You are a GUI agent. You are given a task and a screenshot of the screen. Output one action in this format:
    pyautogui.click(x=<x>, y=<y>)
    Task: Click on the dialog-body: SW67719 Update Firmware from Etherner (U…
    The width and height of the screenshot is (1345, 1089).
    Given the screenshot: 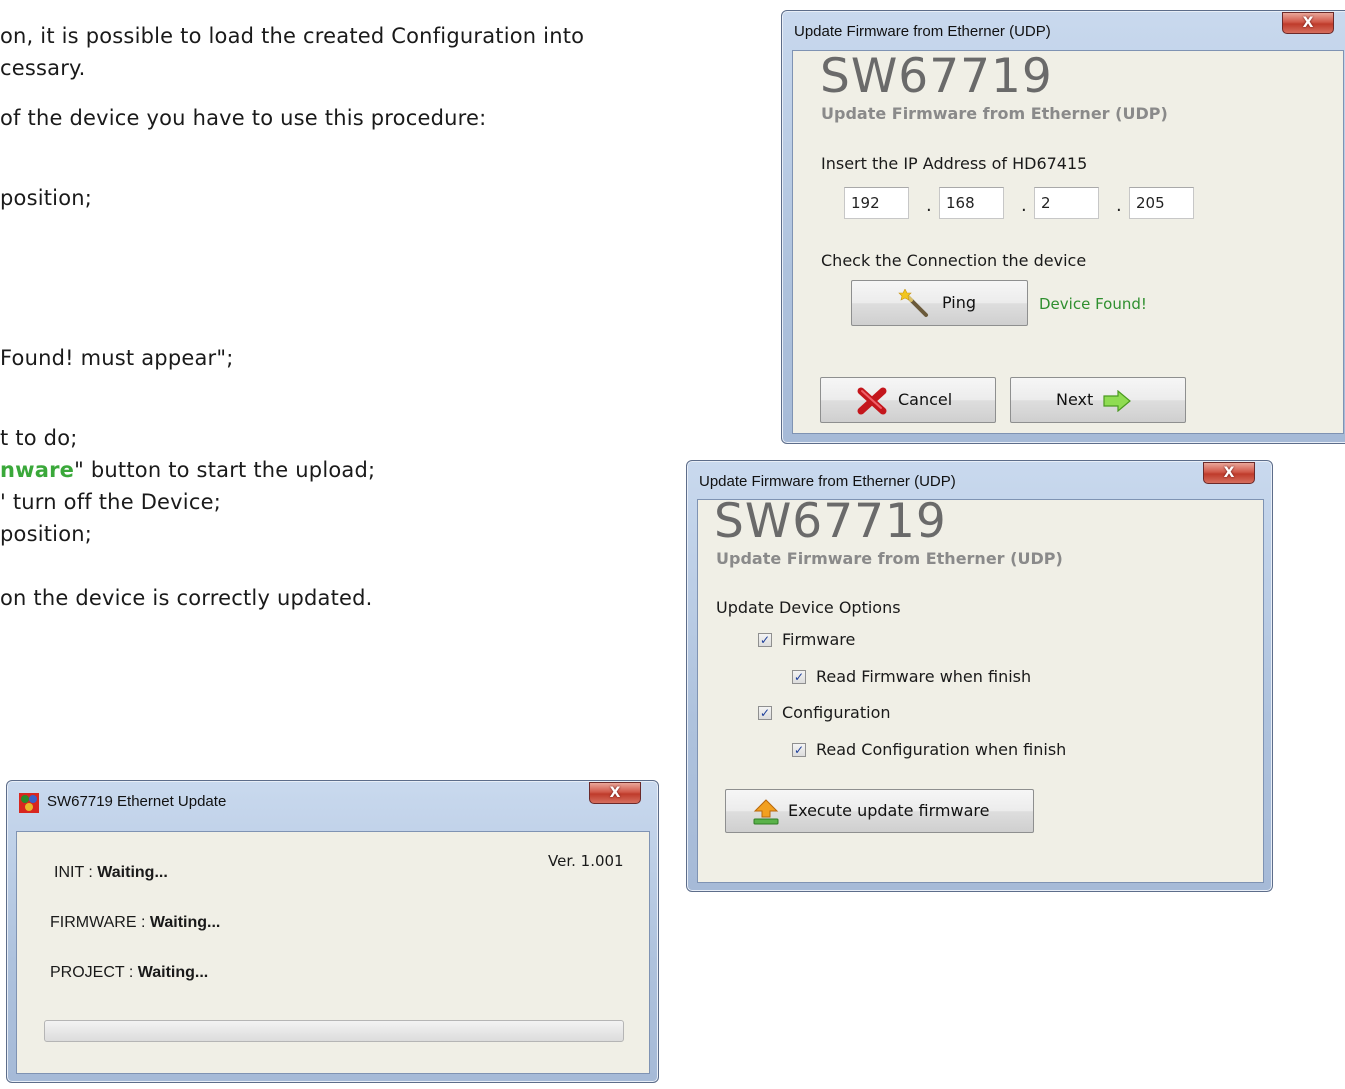 What is the action you would take?
    pyautogui.click(x=1068, y=241)
    